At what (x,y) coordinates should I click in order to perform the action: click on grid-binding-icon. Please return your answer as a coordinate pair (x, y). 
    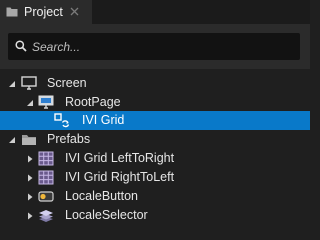
    Looking at the image, I should click on (62, 120).